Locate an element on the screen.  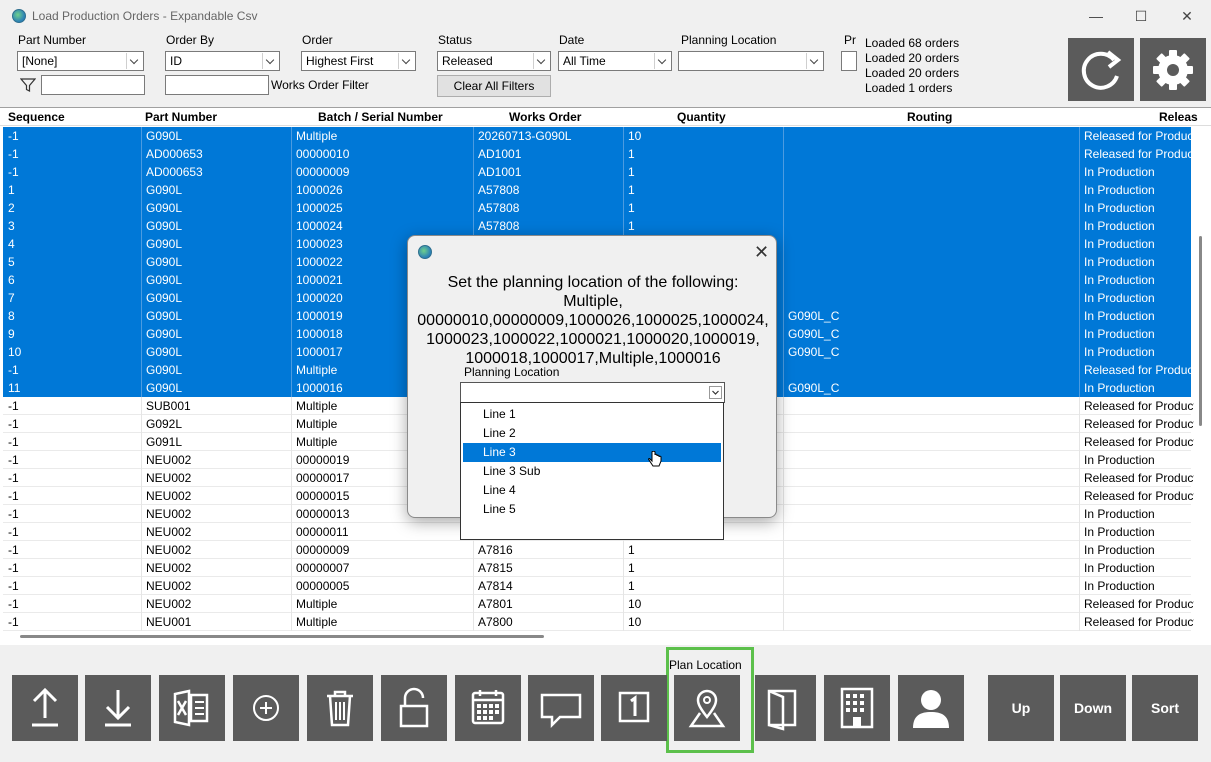
dialog-planning-location-combo is located at coordinates (592, 392).